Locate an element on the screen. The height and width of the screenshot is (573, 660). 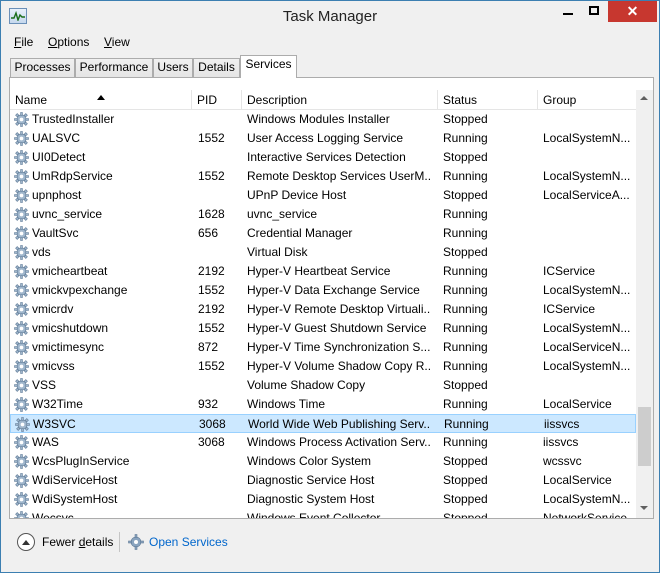
column-group: Group is located at coordinates (587, 100).